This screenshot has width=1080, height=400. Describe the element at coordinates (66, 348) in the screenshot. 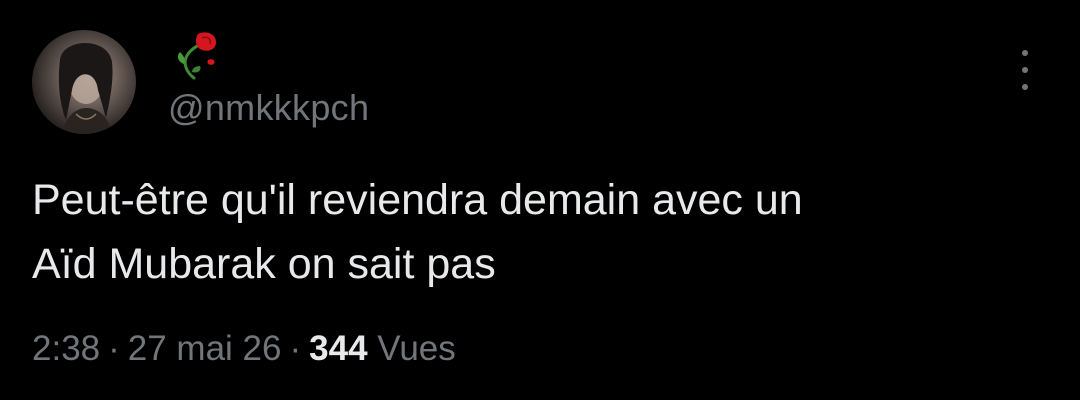

I see `tweet-time: 2:38` at that location.